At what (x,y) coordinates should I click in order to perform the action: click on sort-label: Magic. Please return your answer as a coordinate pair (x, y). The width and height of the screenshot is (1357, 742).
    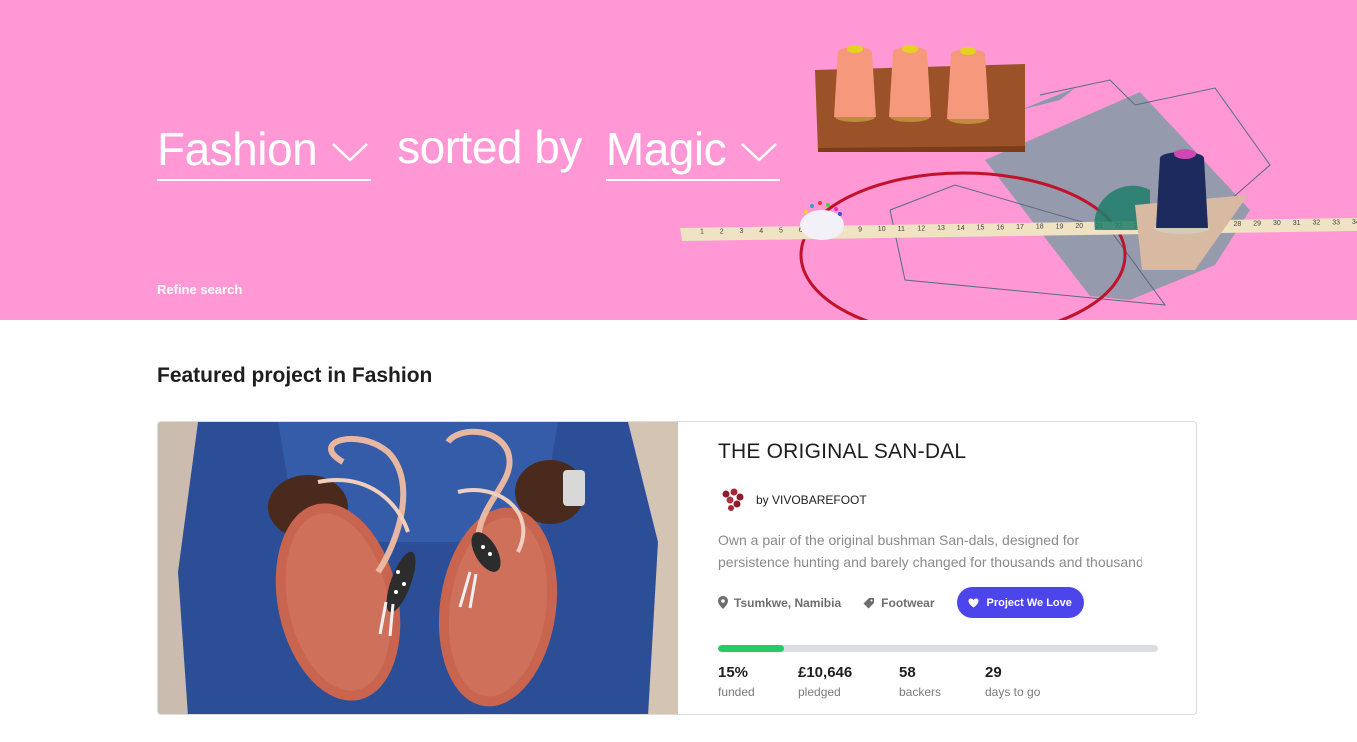
    Looking at the image, I should click on (666, 148).